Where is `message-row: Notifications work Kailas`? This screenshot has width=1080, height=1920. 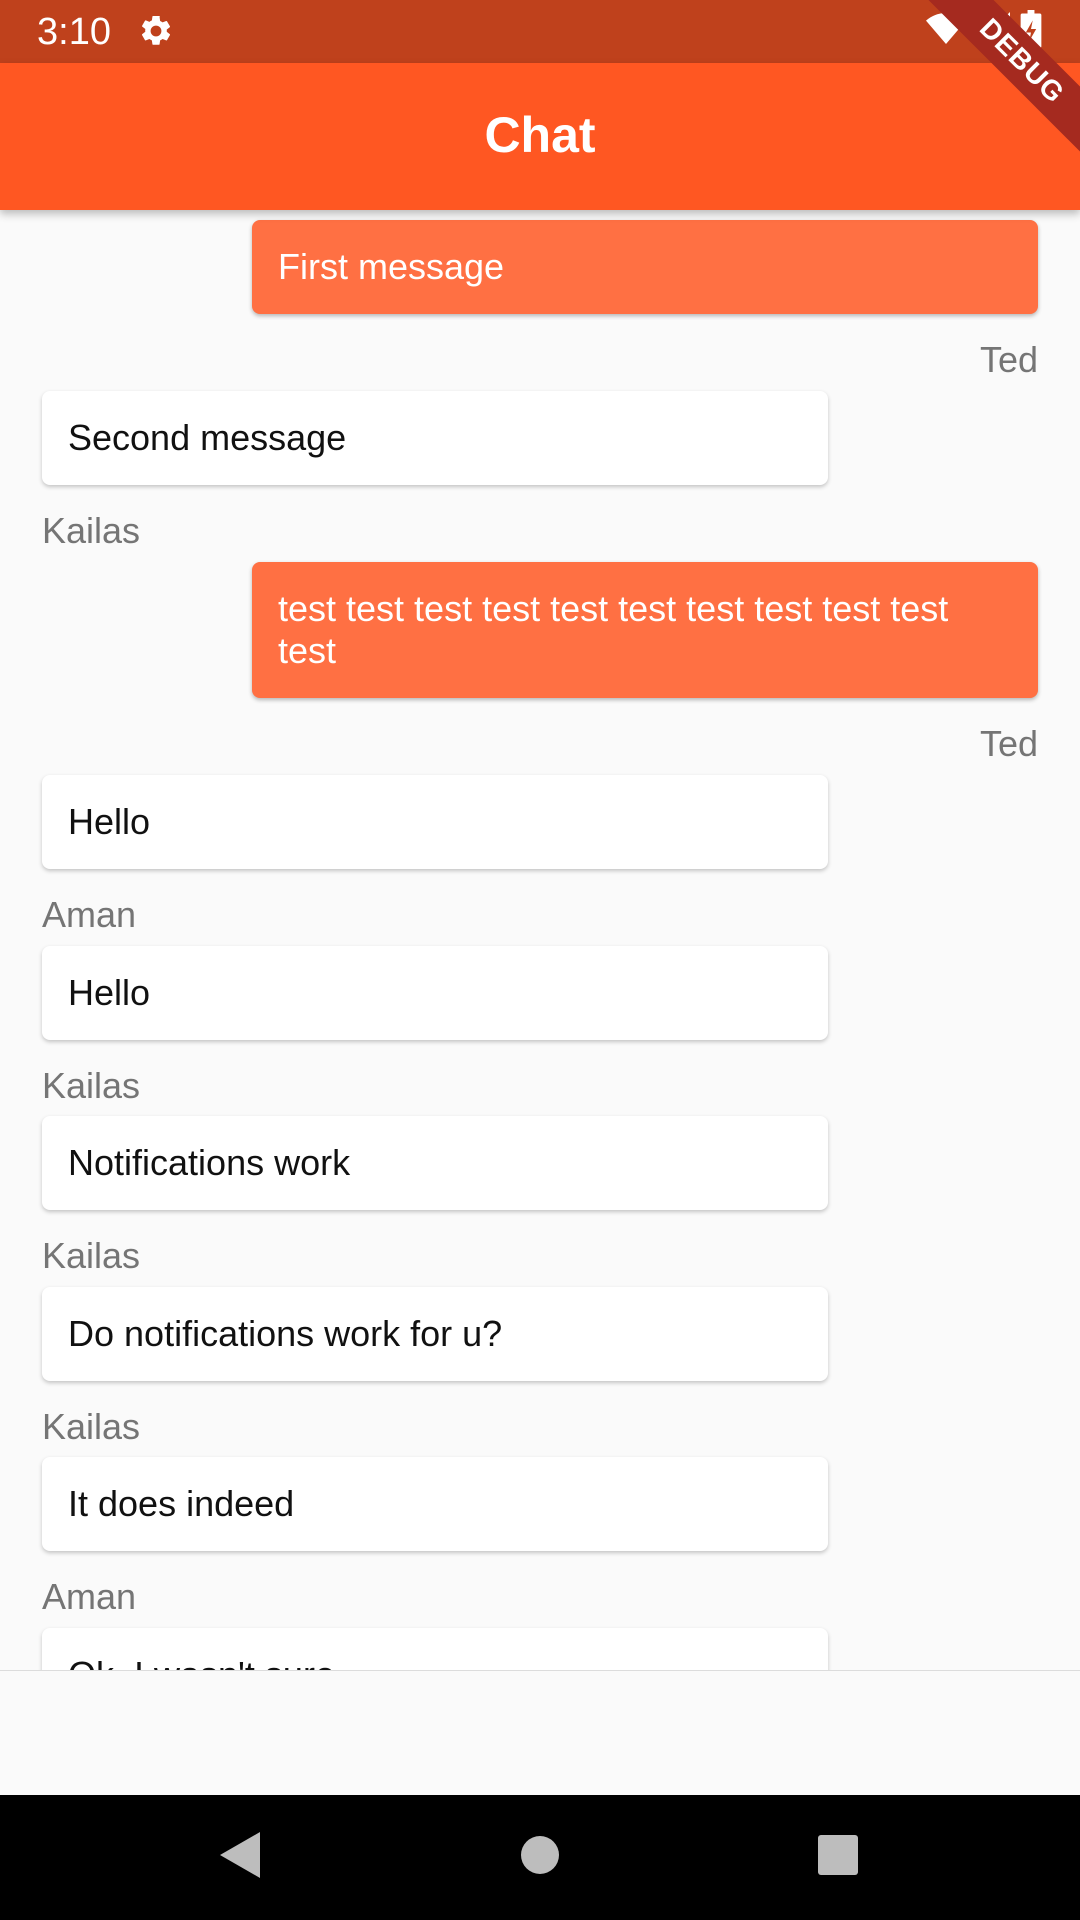 message-row: Notifications work Kailas is located at coordinates (540, 1196).